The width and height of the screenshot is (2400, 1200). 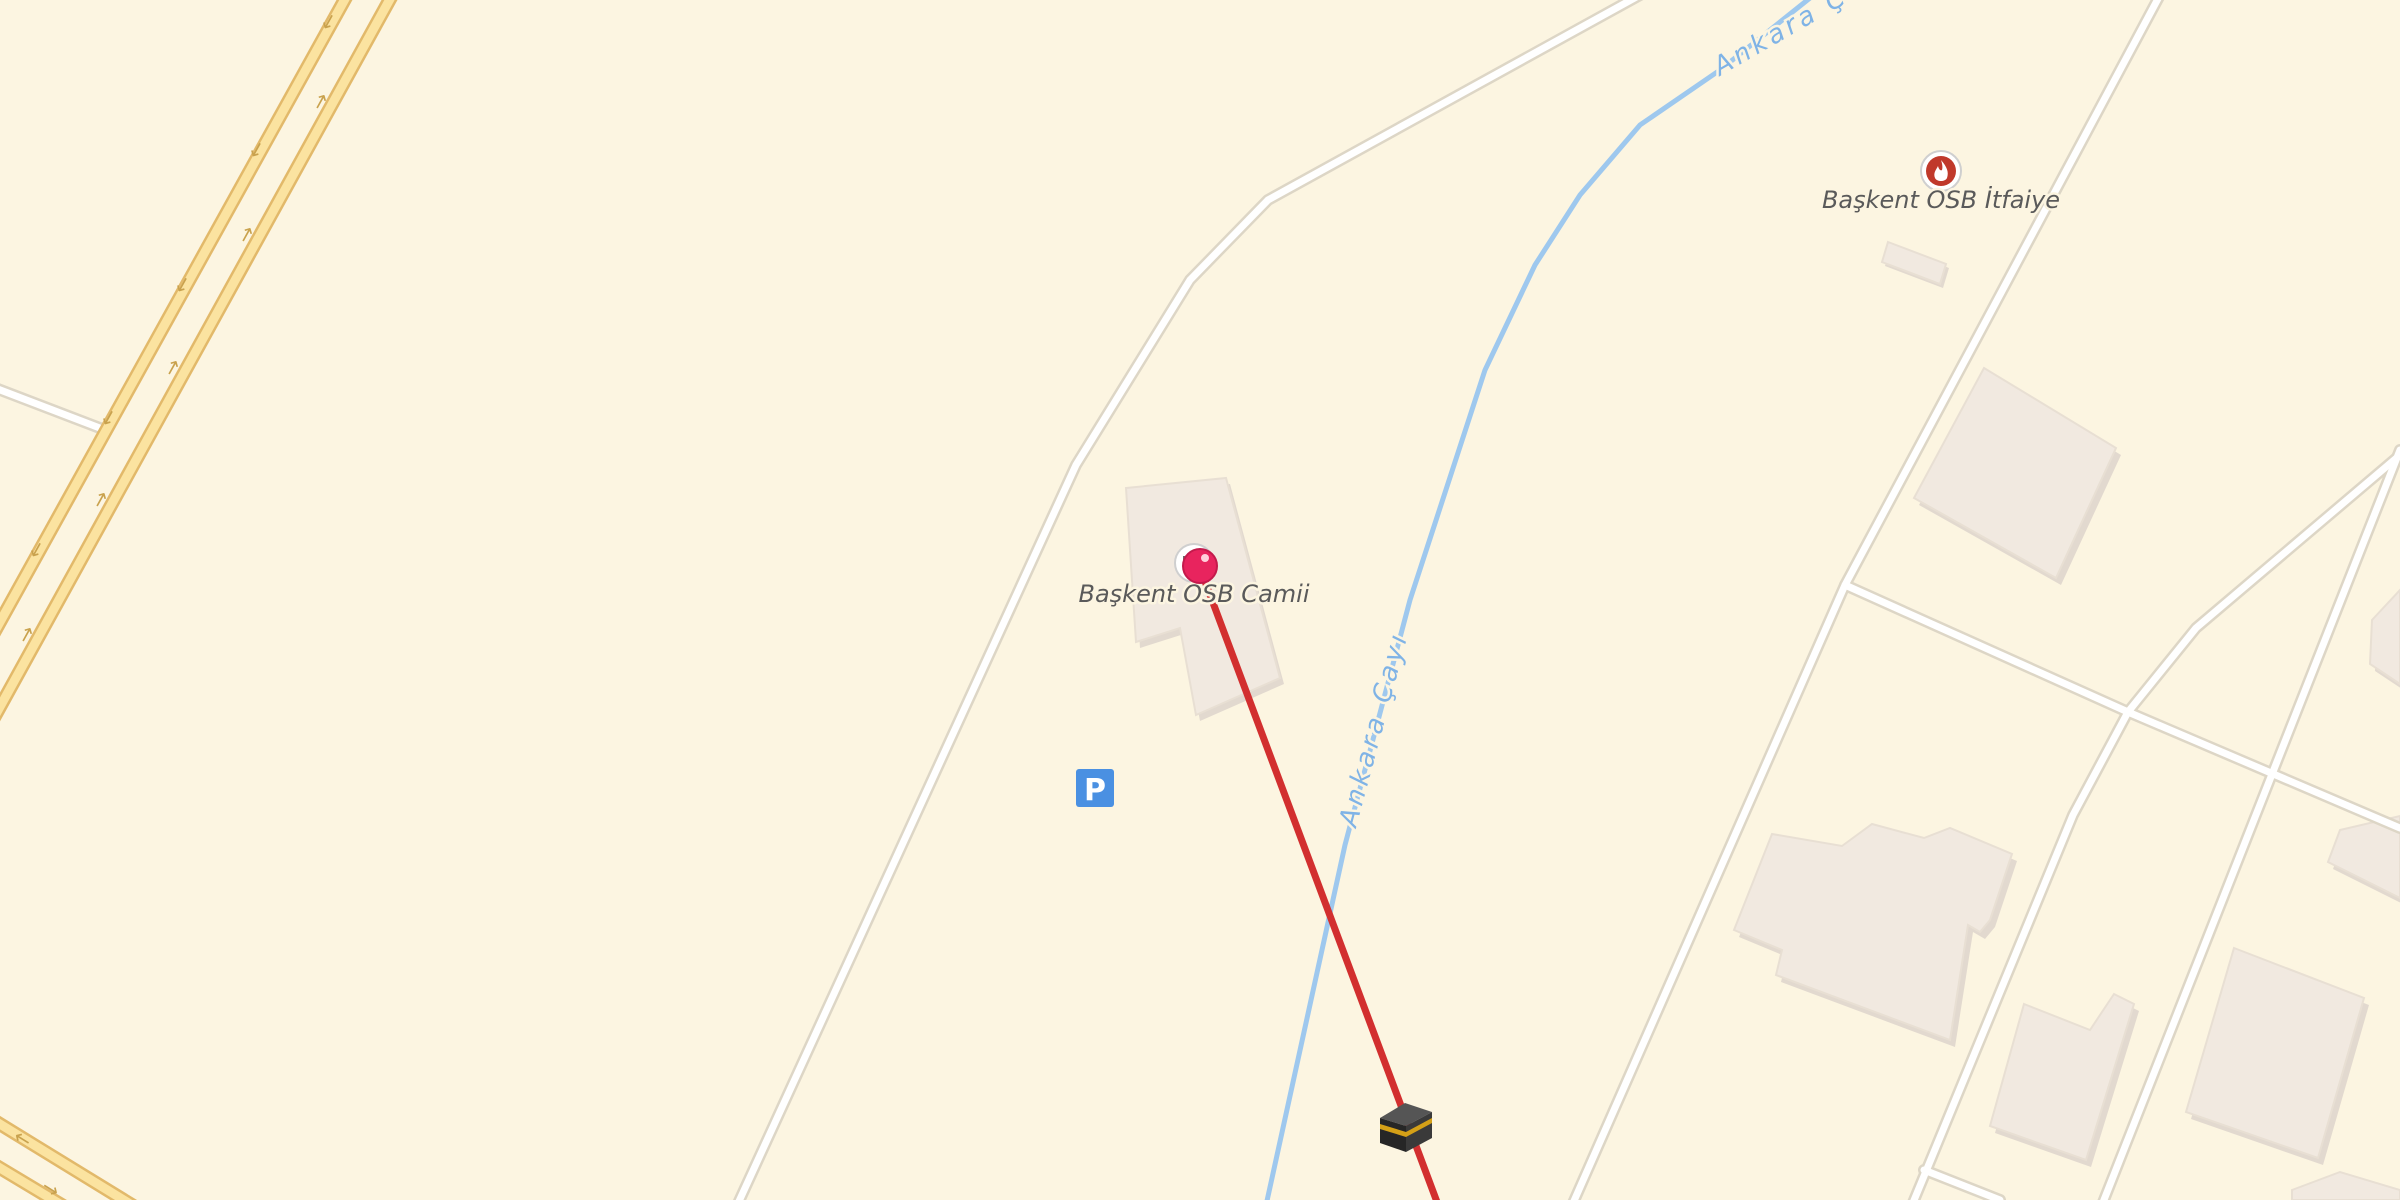 What do you see at coordinates (1941, 171) in the screenshot?
I see `fire-station-icon` at bounding box center [1941, 171].